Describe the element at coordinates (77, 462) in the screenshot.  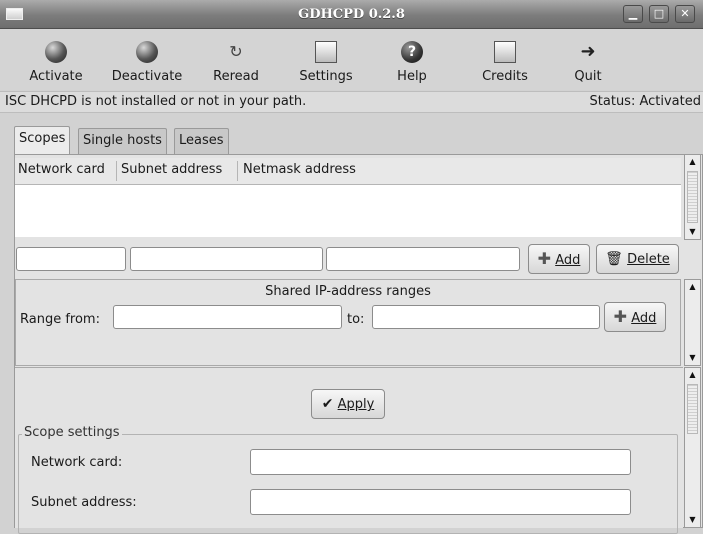
I see `network-card-label: Network card:` at that location.